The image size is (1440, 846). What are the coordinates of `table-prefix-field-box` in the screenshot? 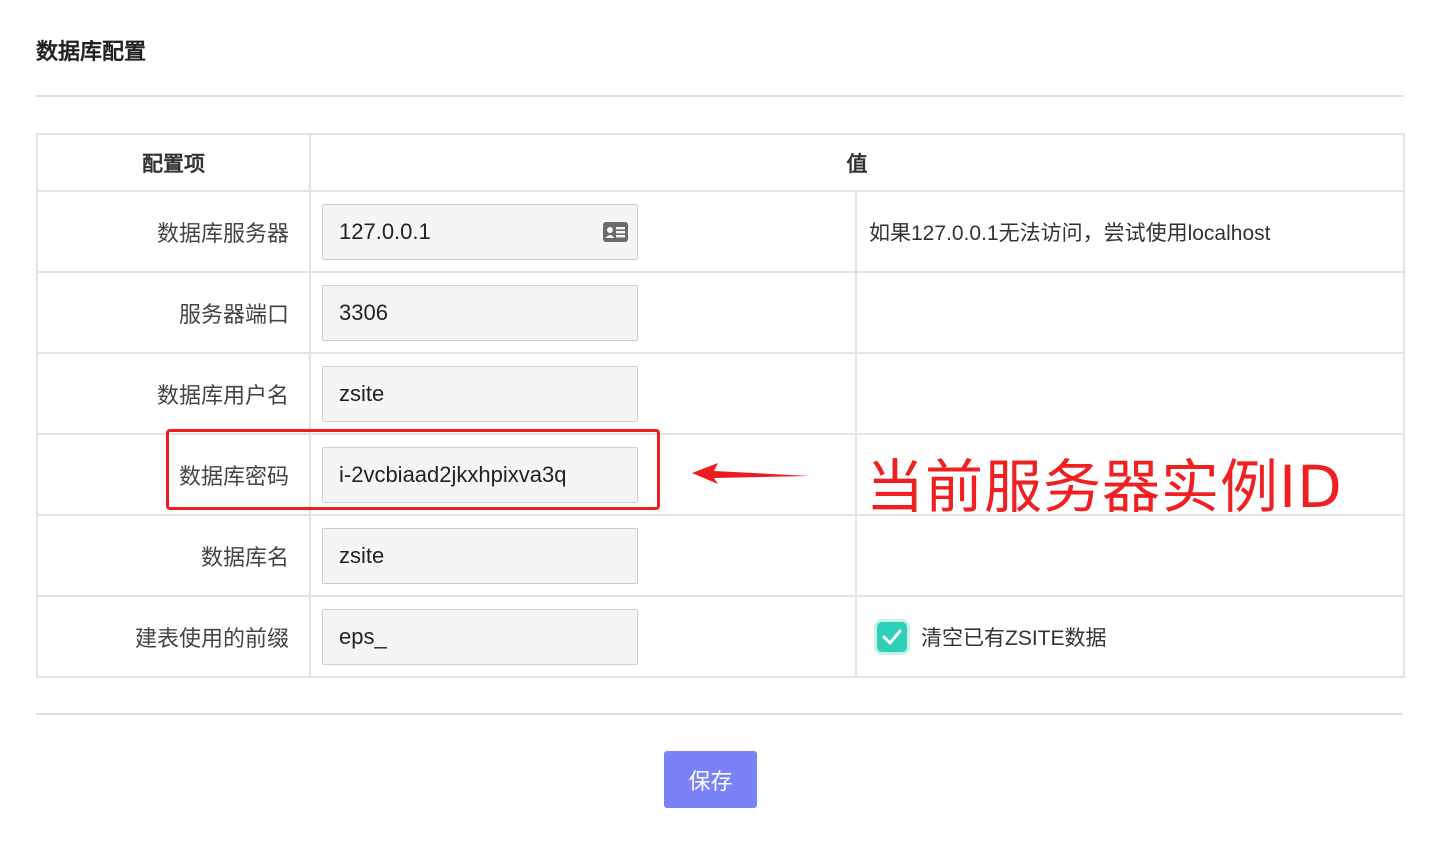 It's located at (480, 636).